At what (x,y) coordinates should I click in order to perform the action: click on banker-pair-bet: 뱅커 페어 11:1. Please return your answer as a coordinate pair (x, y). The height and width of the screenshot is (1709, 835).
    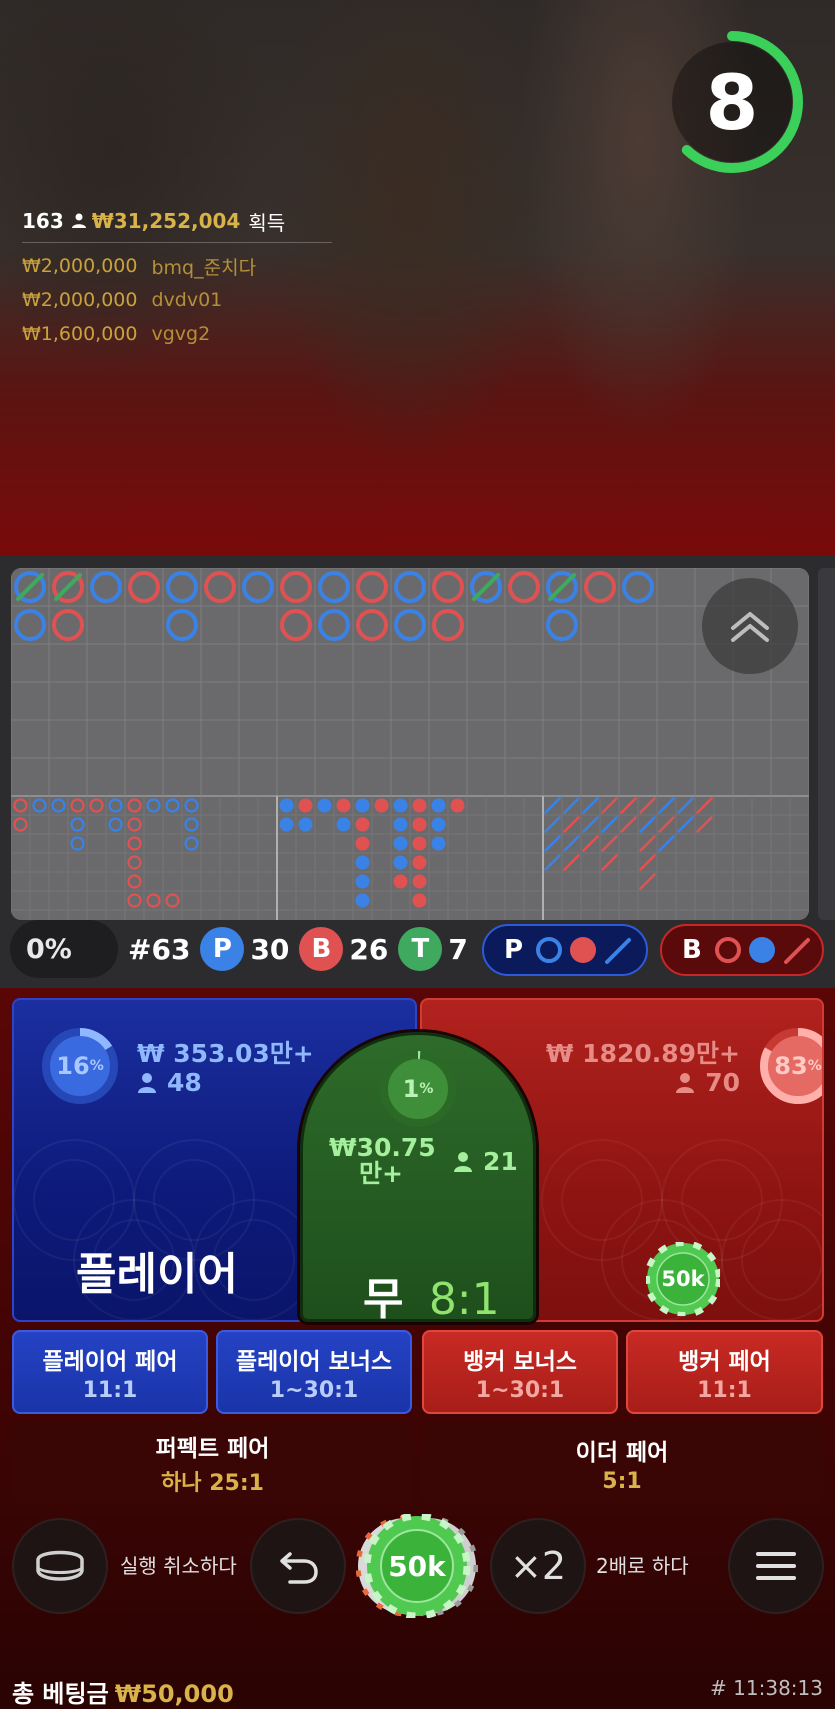
    Looking at the image, I should click on (724, 1372).